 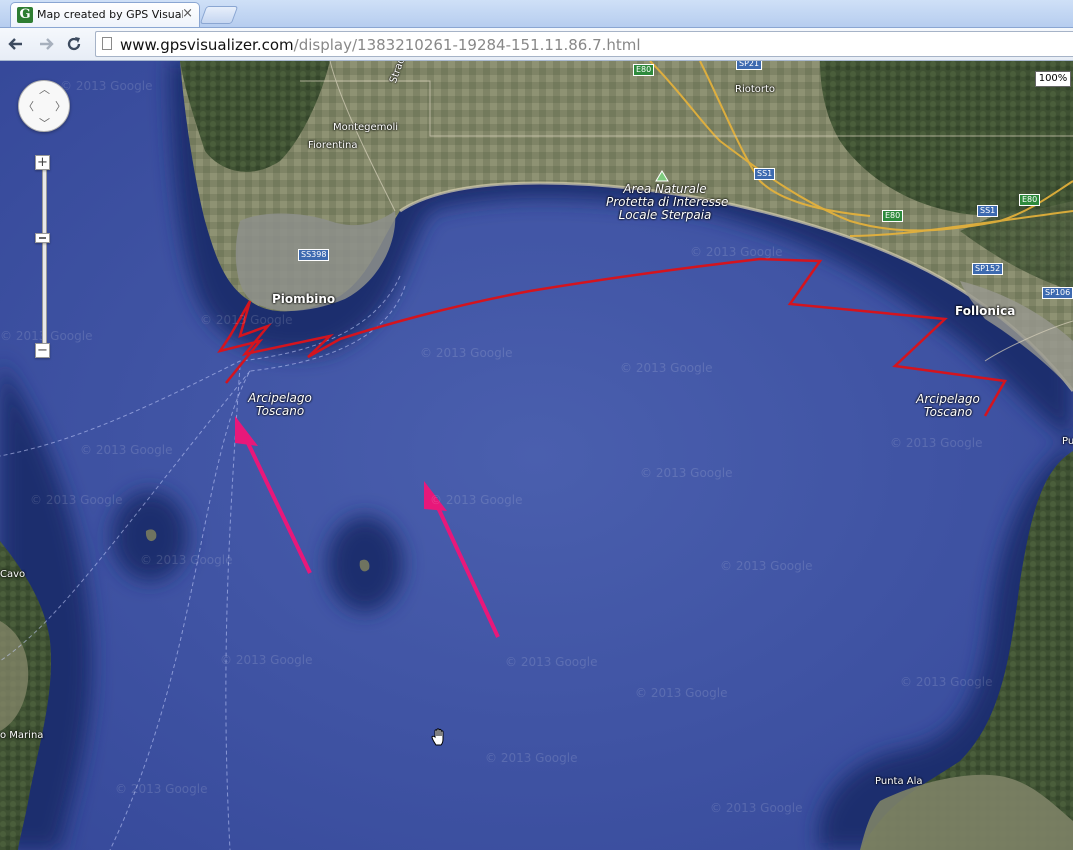 I want to click on road-shield-e80-east: E80, so click(x=1030, y=200).